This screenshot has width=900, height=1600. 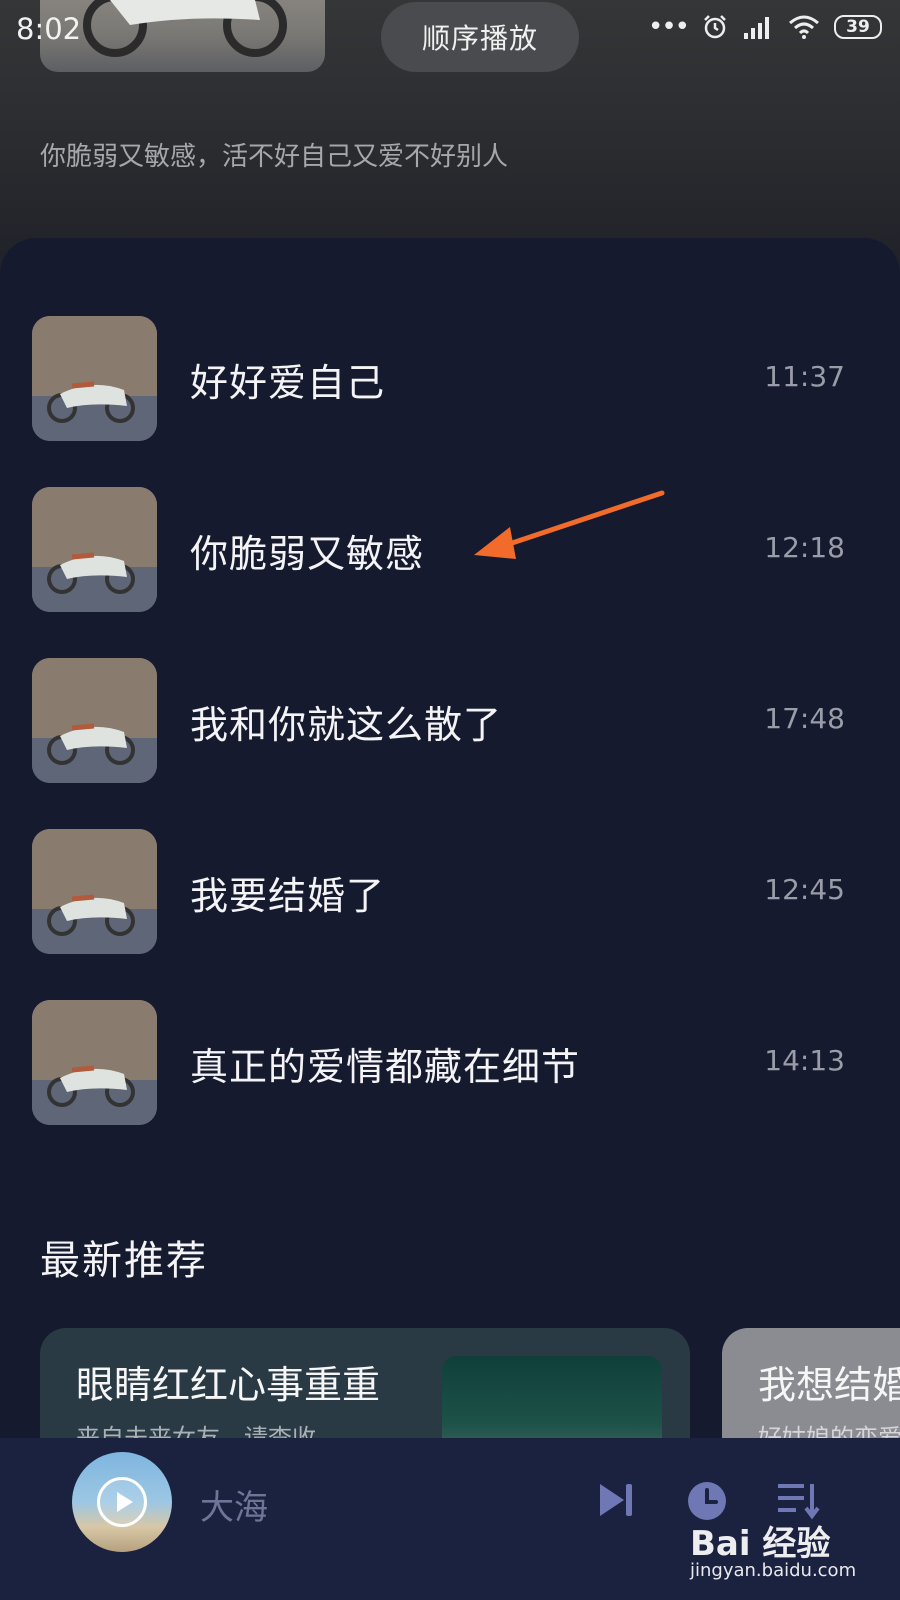 I want to click on wifi-icon, so click(x=804, y=27).